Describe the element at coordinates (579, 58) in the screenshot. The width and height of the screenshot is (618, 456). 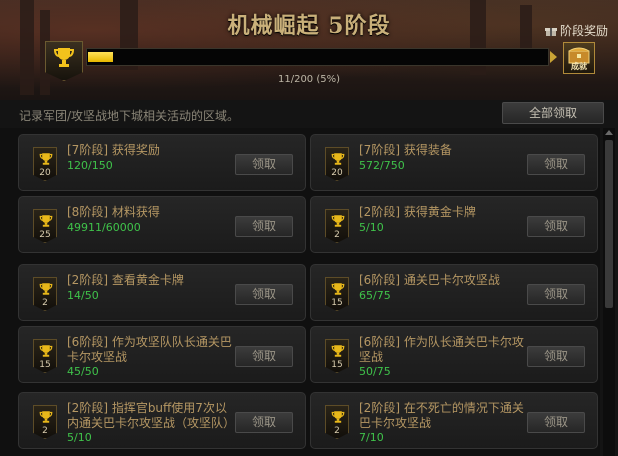
I see `achievement-chest-icon: 成就` at that location.